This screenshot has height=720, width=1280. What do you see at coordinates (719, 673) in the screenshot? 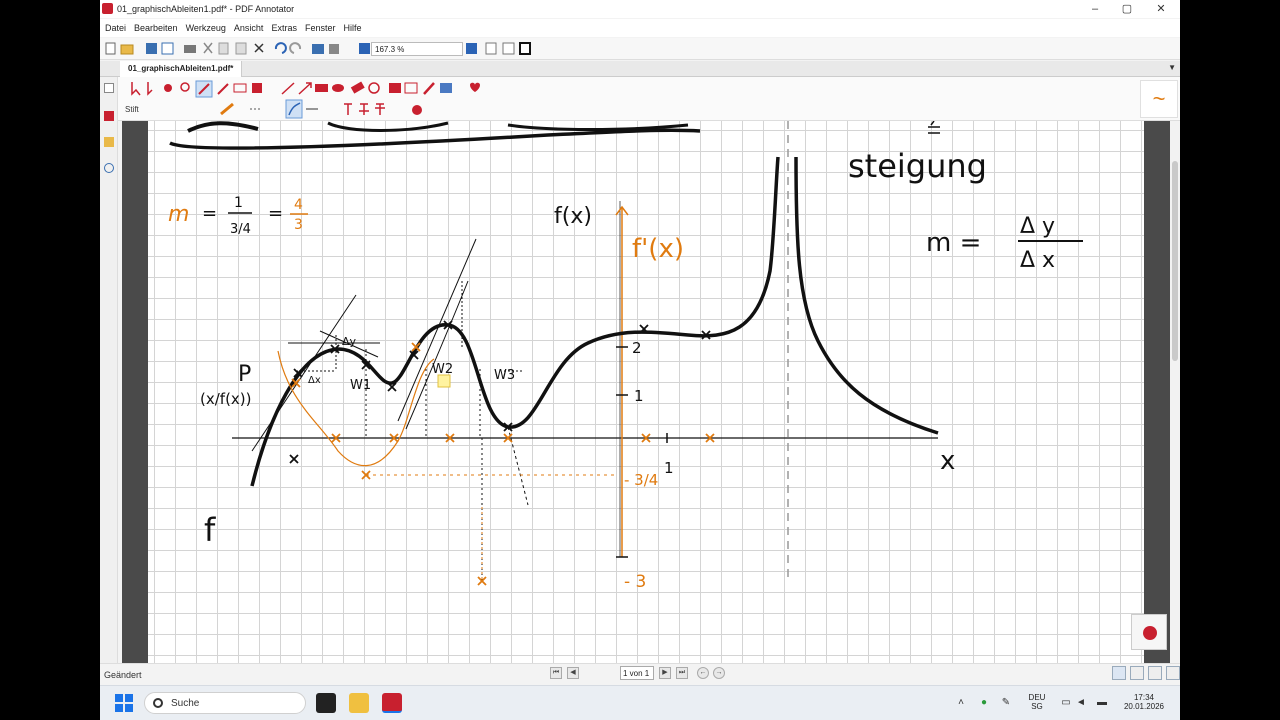
I see `forward-button: →` at bounding box center [719, 673].